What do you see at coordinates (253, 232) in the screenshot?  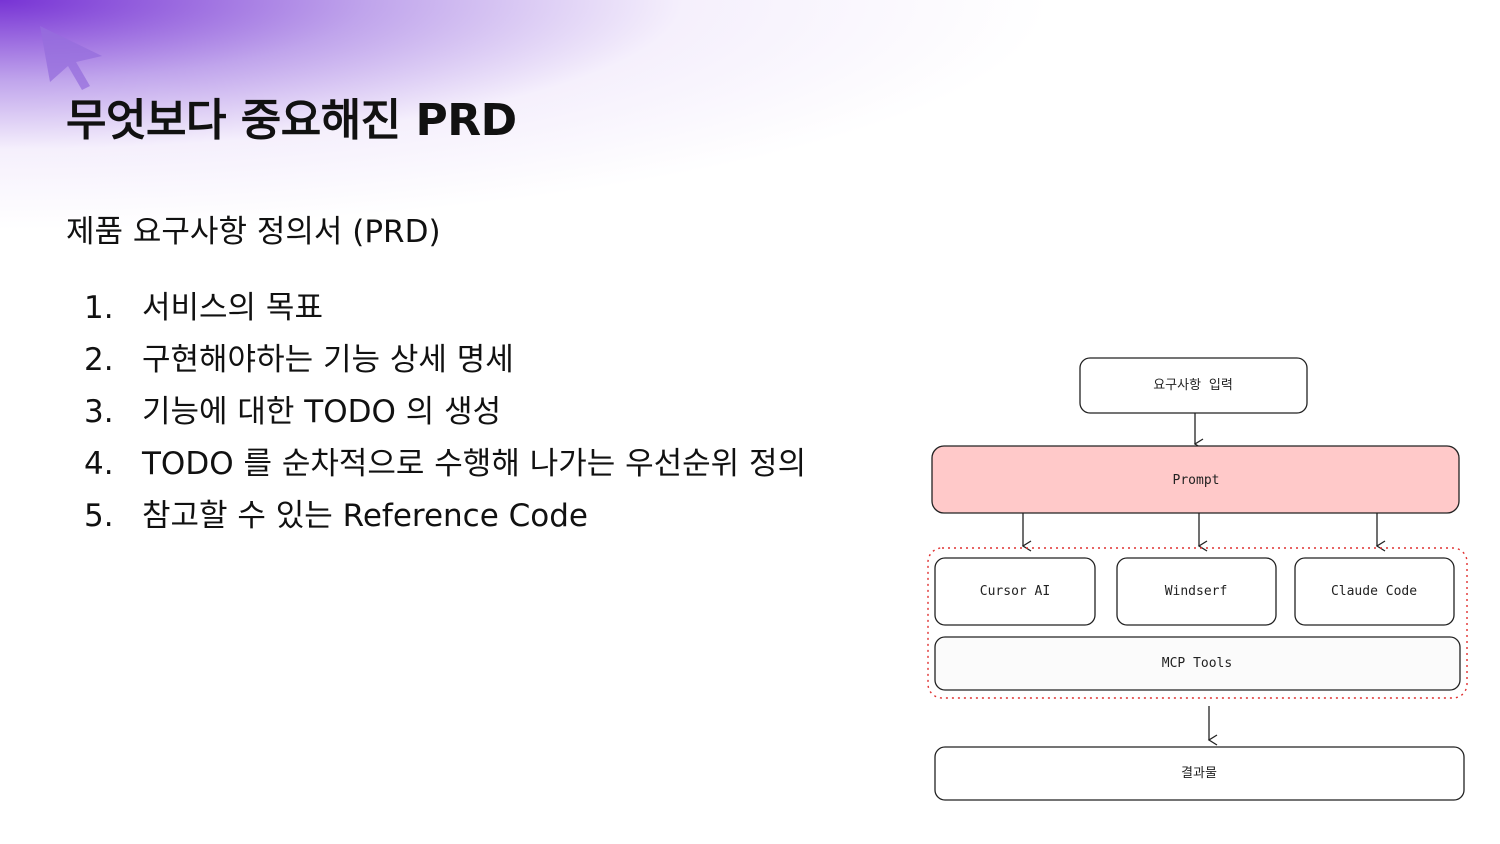 I see `page-subtitle: 제품 요구사항 정의서 (PRD)` at bounding box center [253, 232].